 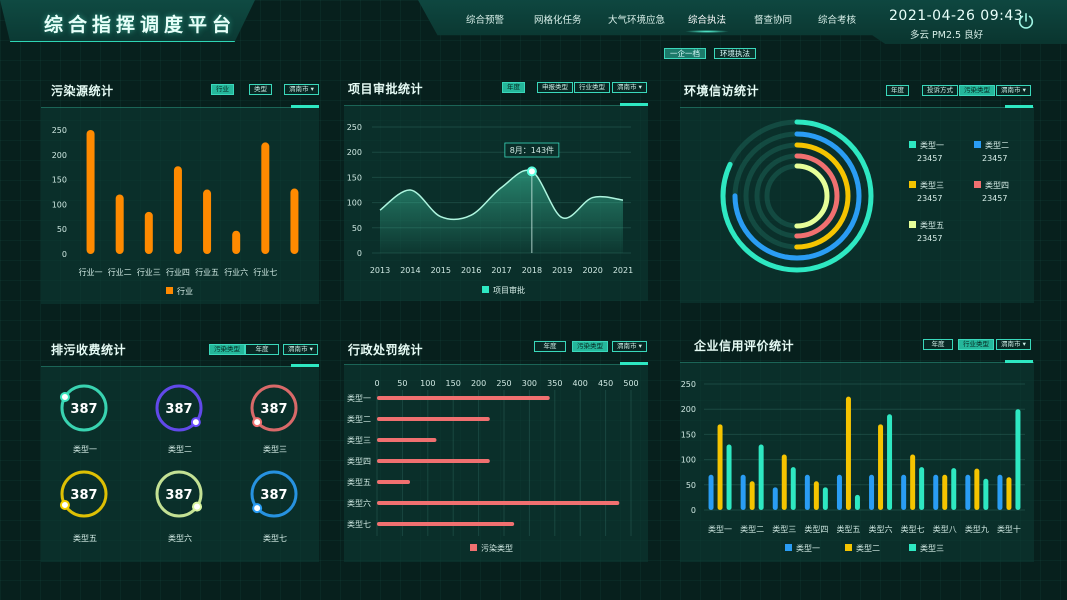 What do you see at coordinates (623, 270) in the screenshot?
I see `x-tick-label: 2021` at bounding box center [623, 270].